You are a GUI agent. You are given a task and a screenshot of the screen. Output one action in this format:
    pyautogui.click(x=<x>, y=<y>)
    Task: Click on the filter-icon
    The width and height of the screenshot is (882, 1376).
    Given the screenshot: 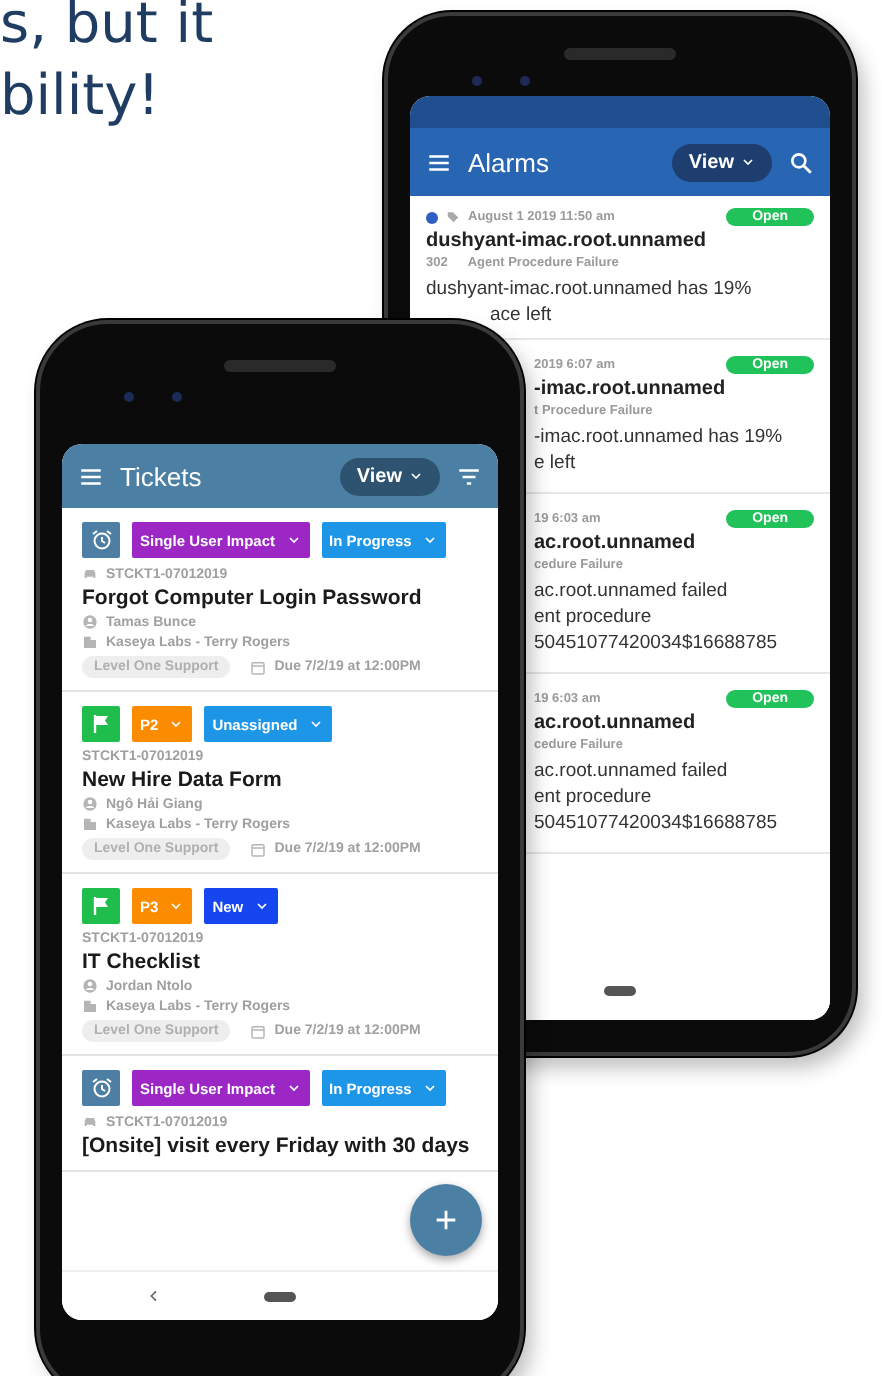 What is the action you would take?
    pyautogui.click(x=469, y=476)
    